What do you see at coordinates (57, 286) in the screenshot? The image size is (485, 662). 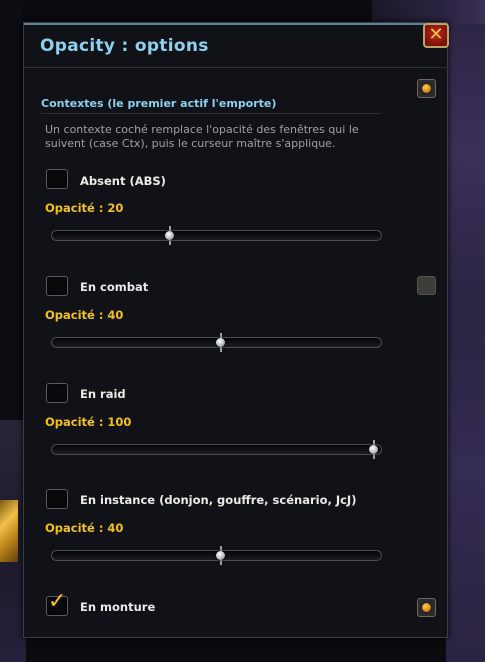 I see `checkbox-combat` at bounding box center [57, 286].